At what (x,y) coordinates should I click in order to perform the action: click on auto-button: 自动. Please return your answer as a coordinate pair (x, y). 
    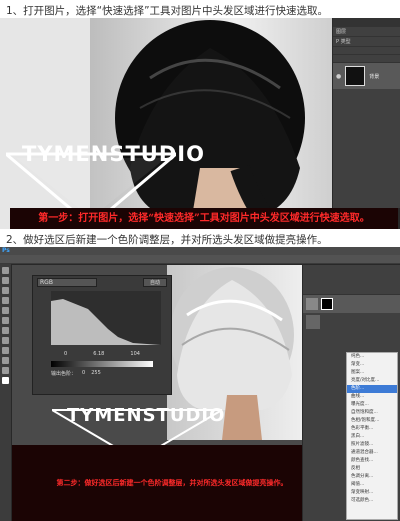
    Looking at the image, I should click on (155, 282).